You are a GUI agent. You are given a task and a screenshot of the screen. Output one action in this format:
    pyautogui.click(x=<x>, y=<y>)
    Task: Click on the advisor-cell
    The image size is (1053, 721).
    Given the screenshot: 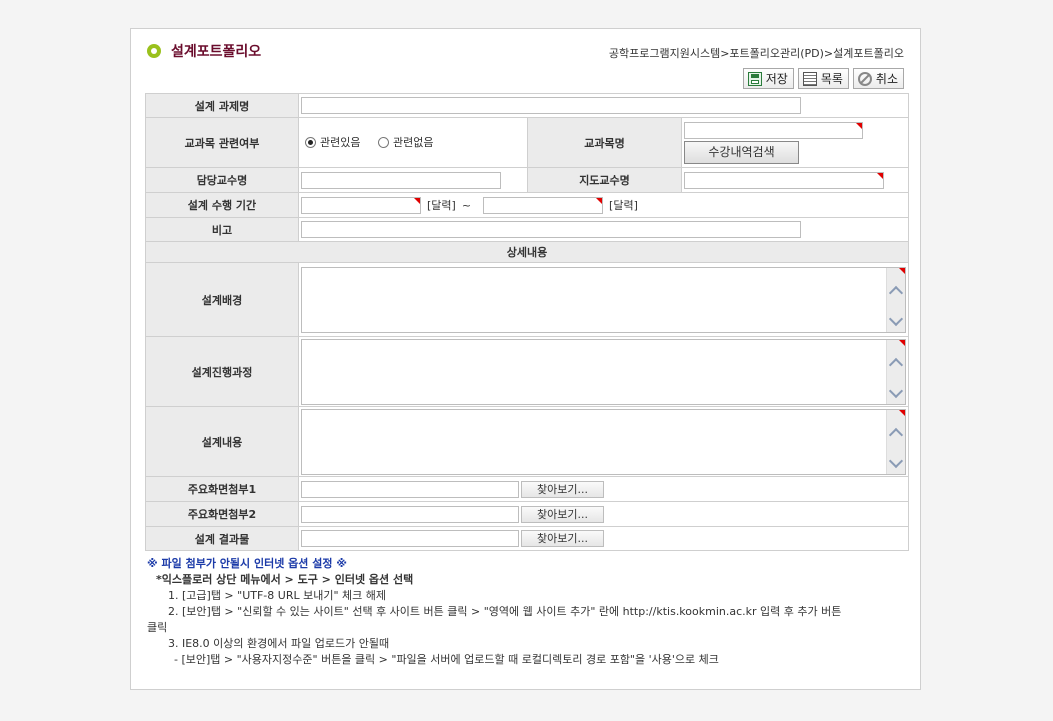 What is the action you would take?
    pyautogui.click(x=795, y=180)
    